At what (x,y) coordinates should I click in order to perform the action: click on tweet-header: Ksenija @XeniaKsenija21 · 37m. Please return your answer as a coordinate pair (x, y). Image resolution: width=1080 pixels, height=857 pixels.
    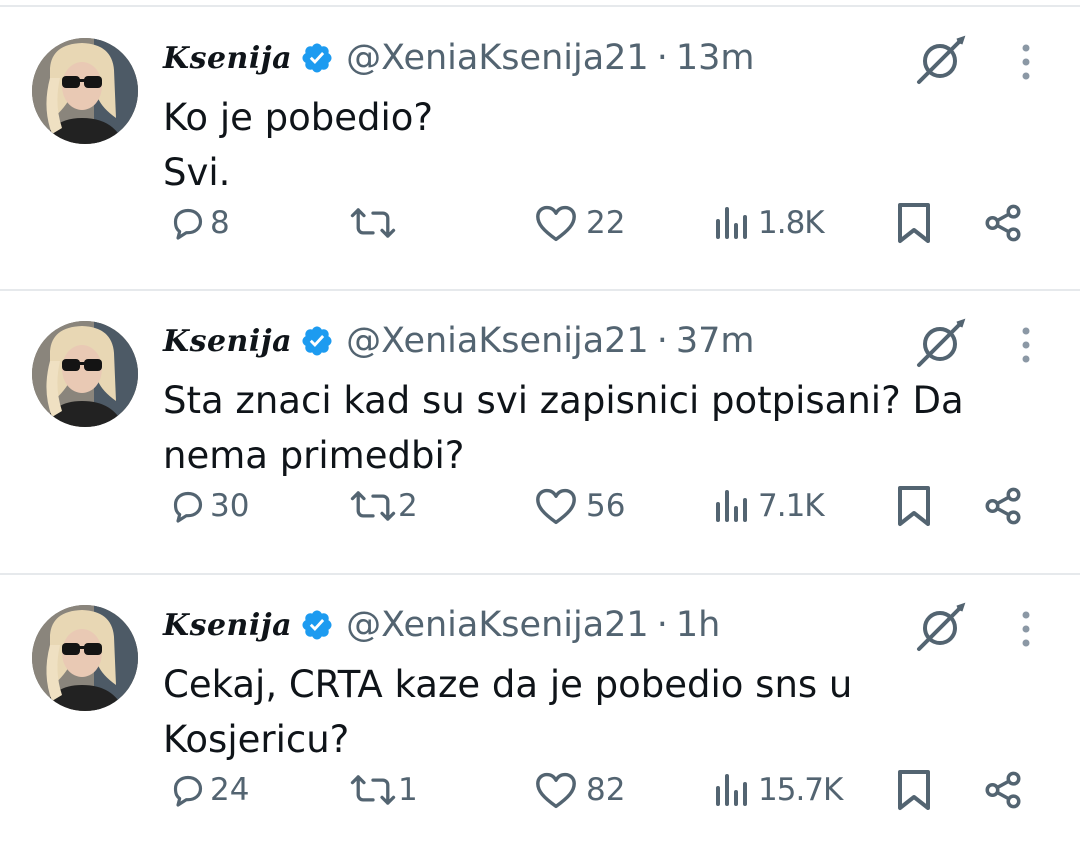
    Looking at the image, I should click on (458, 341).